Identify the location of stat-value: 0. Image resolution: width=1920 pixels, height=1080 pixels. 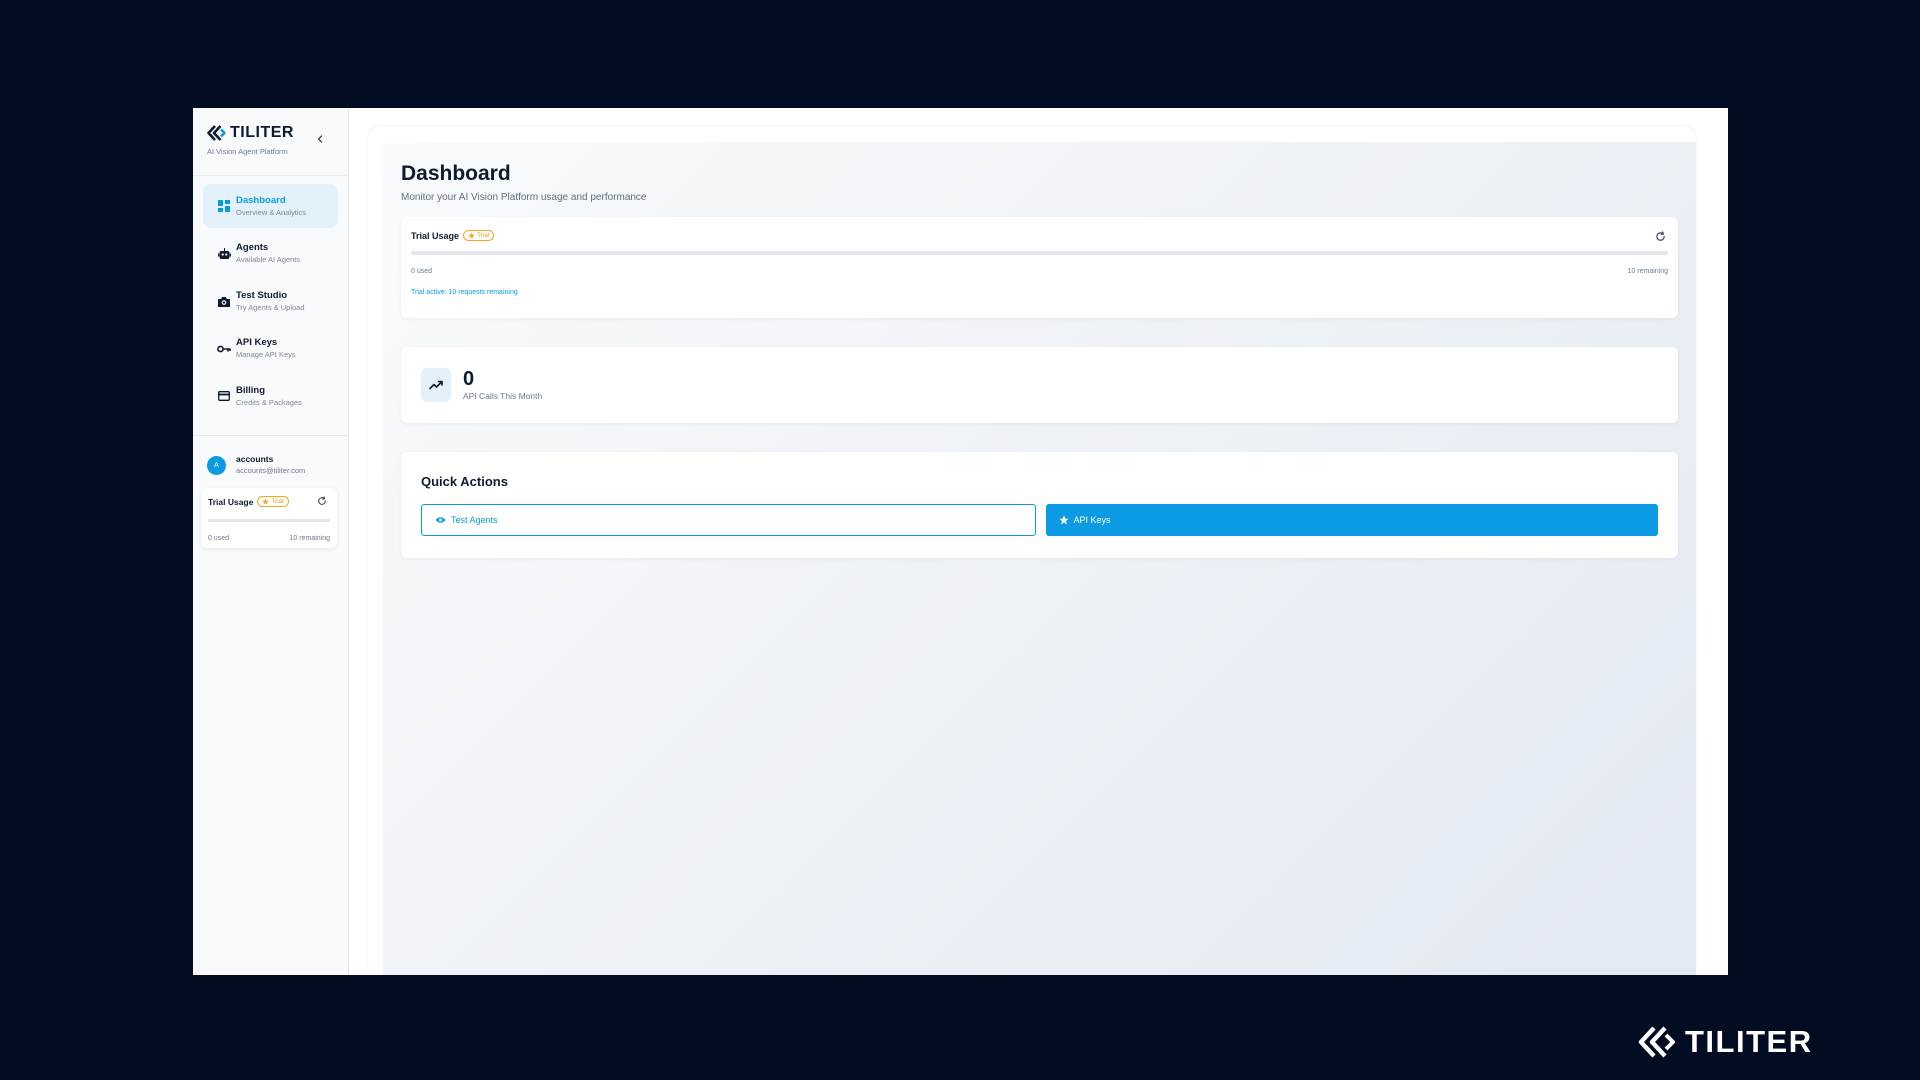
(469, 379).